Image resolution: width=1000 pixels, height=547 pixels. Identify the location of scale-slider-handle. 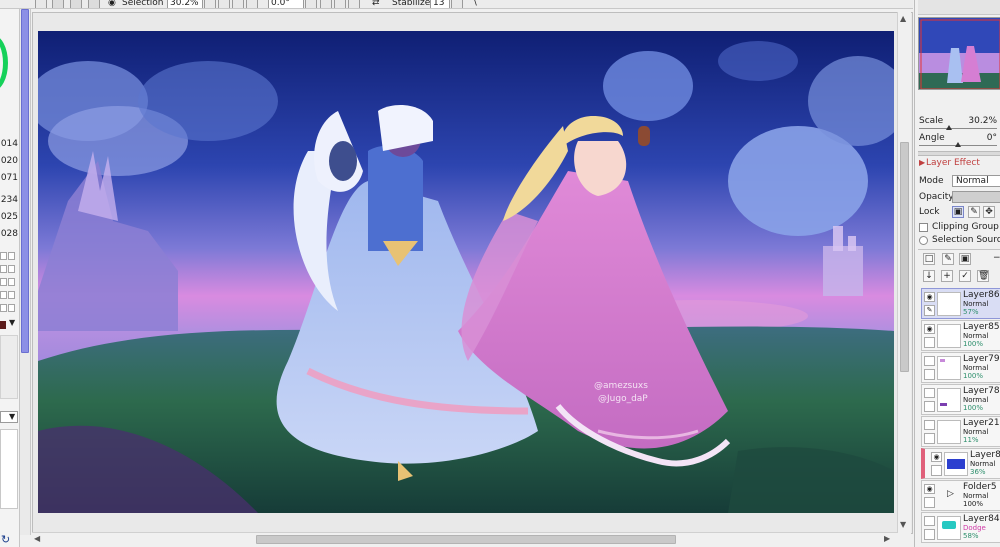
(949, 127).